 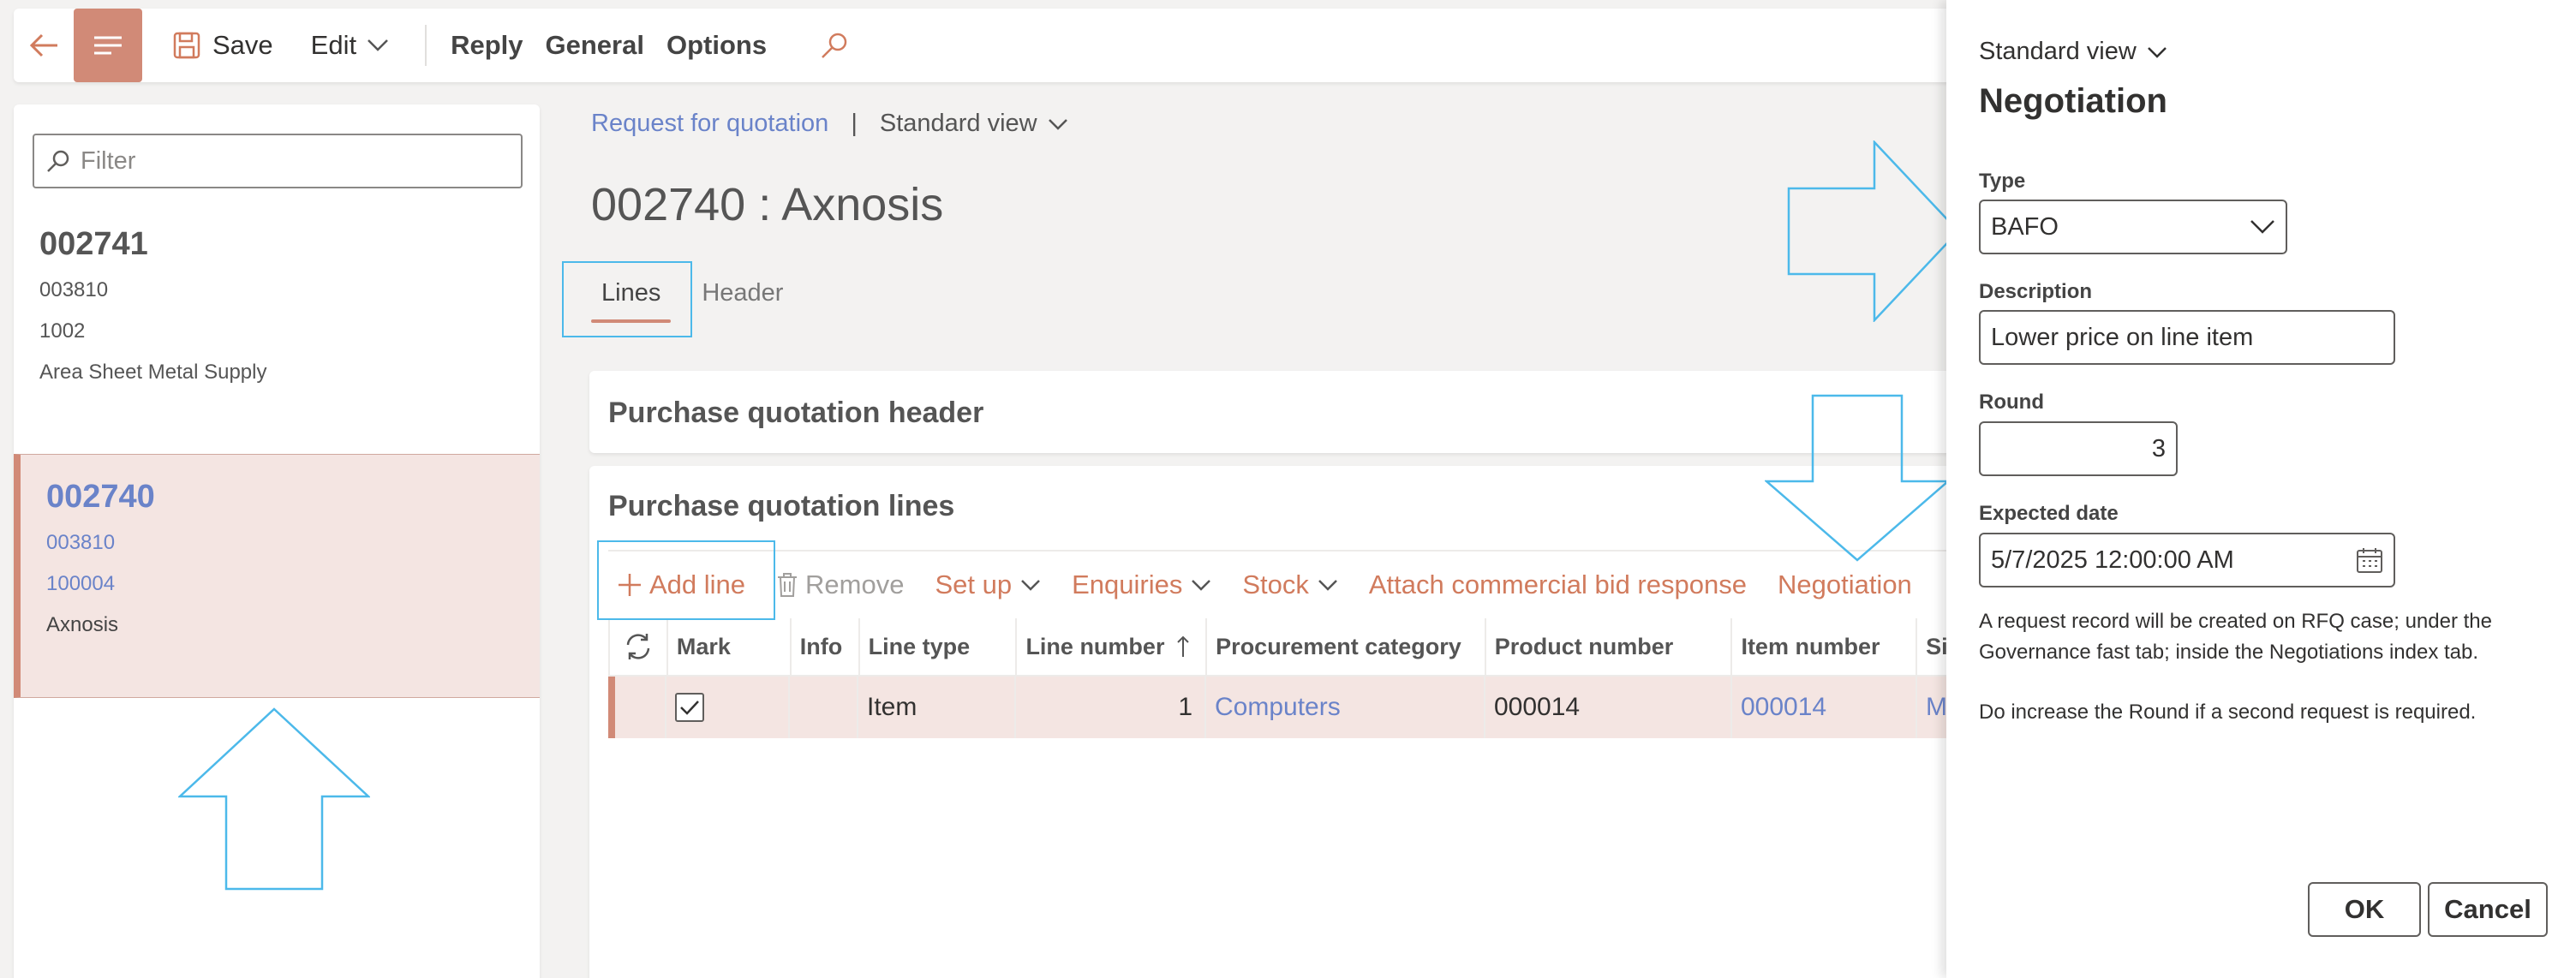 What do you see at coordinates (826, 647) in the screenshot?
I see `column-header-info: Info` at bounding box center [826, 647].